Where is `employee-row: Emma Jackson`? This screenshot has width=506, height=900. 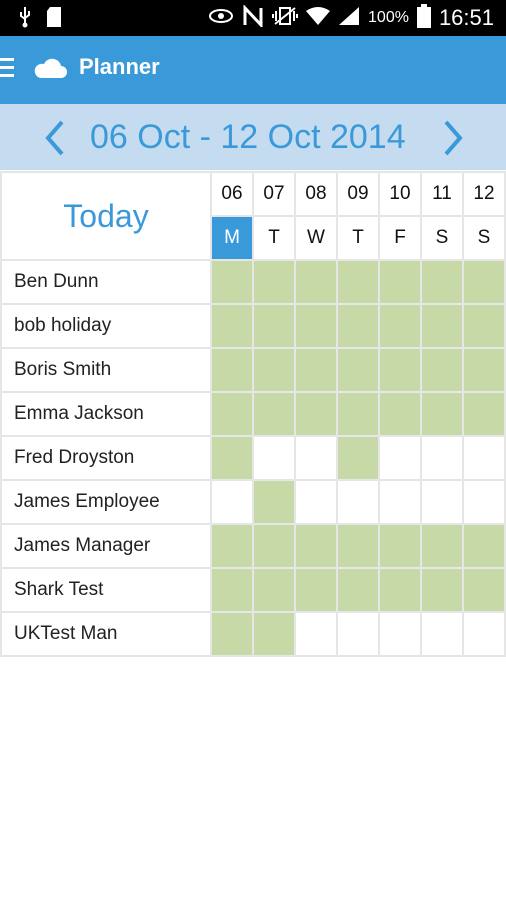
employee-row: Emma Jackson is located at coordinates (253, 414).